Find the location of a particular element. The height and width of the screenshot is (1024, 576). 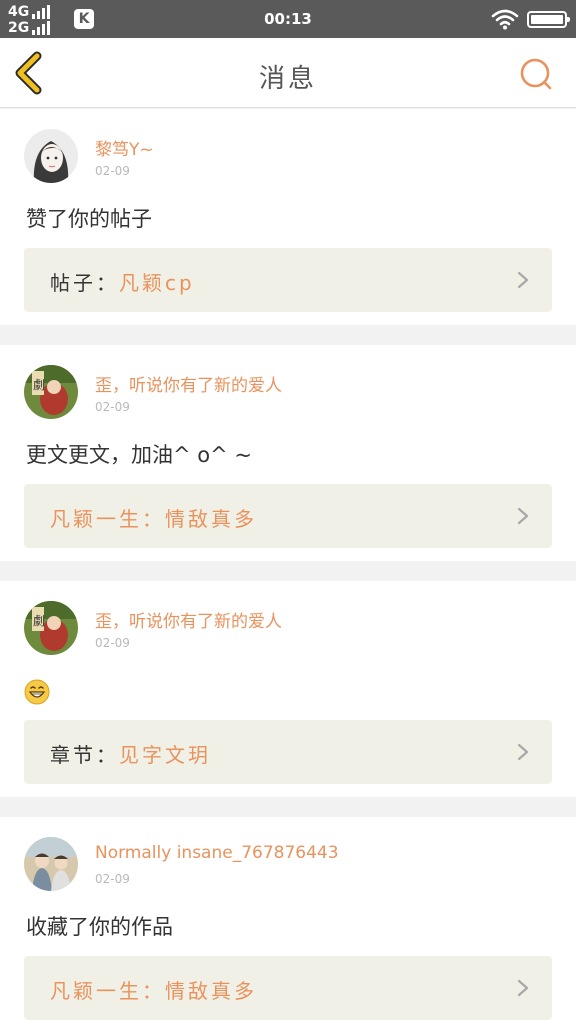

chapter-link-text: 章节：见字文玥 is located at coordinates (130, 753).